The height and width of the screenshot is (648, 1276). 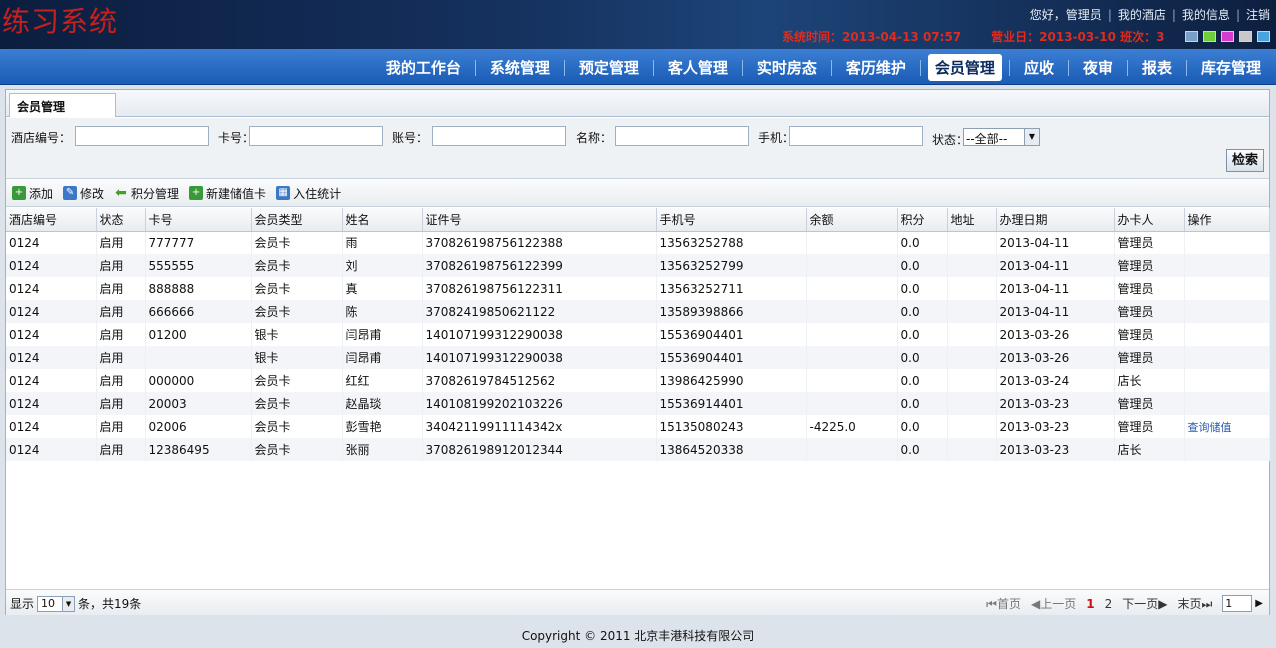 I want to click on add-button: + 添加, so click(x=32, y=193).